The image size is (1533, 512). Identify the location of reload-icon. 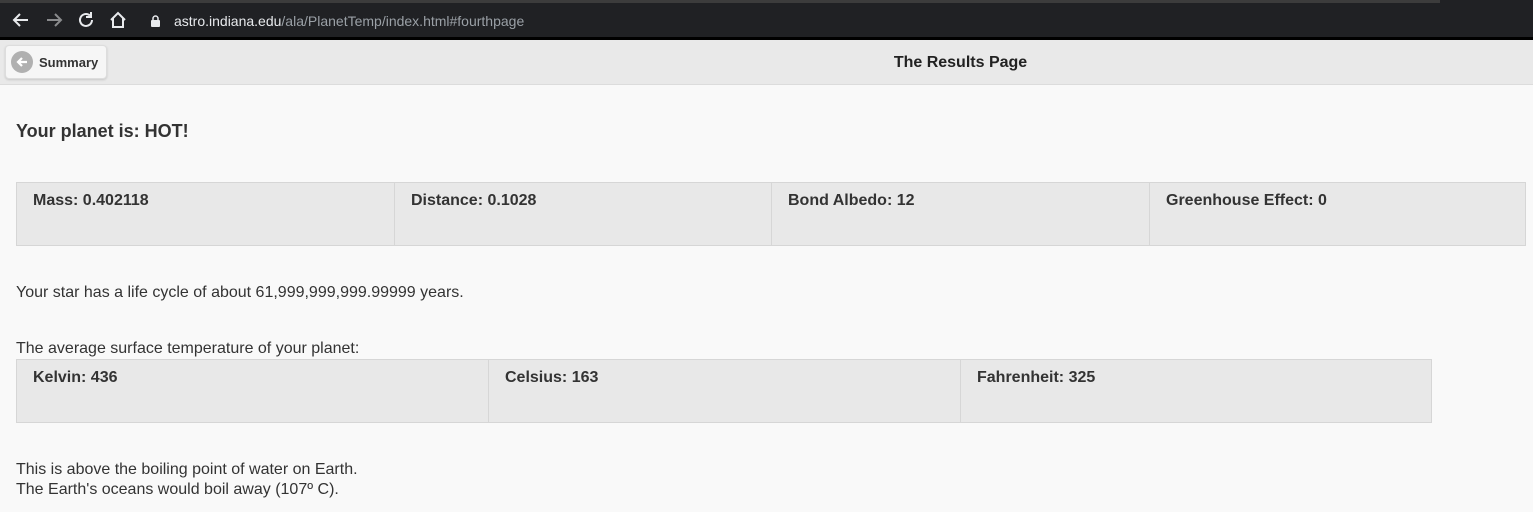
(86, 20).